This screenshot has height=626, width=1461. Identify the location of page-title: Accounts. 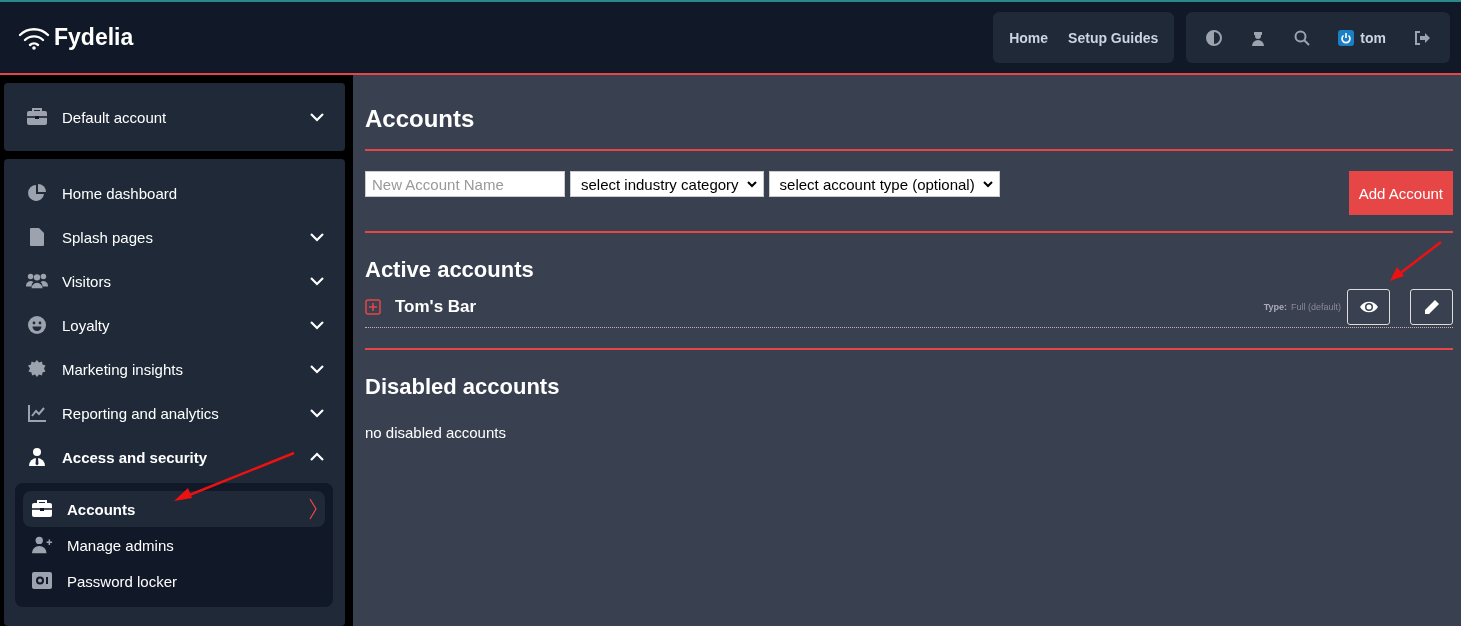
(909, 113).